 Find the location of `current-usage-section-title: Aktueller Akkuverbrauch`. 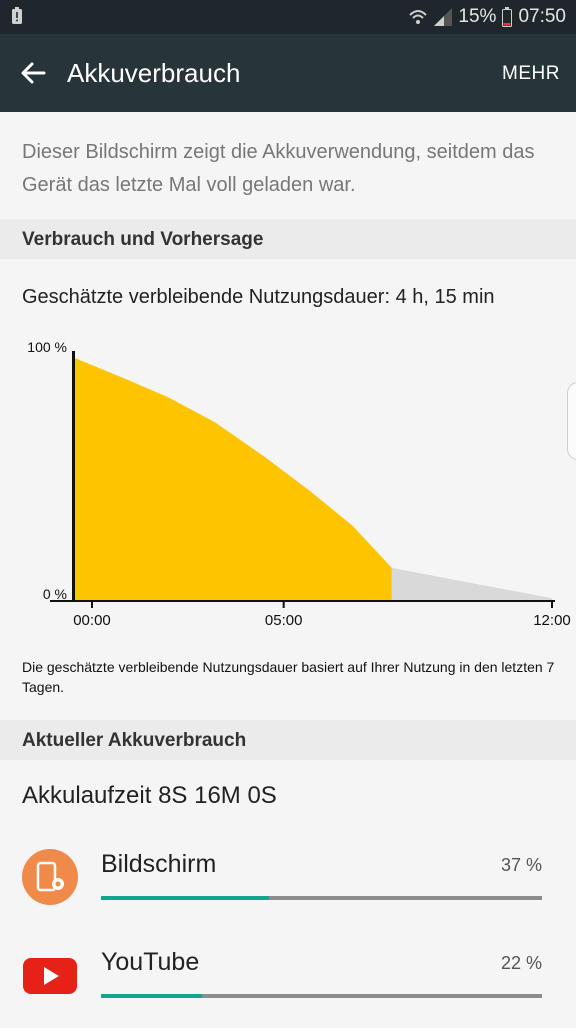

current-usage-section-title: Aktueller Akkuverbrauch is located at coordinates (134, 740).